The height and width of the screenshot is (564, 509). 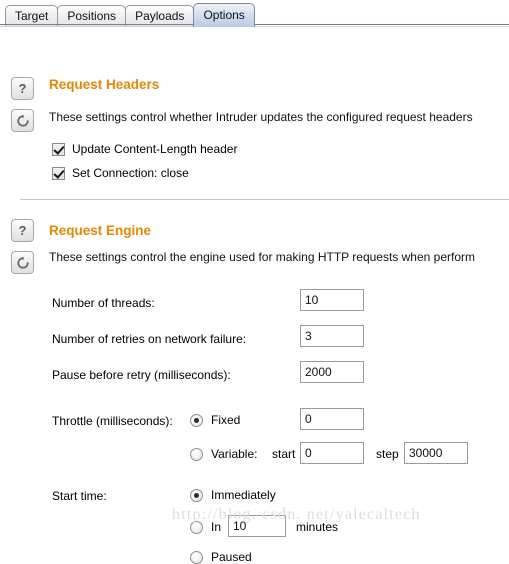 I want to click on input-number-of-threads, so click(x=332, y=300).